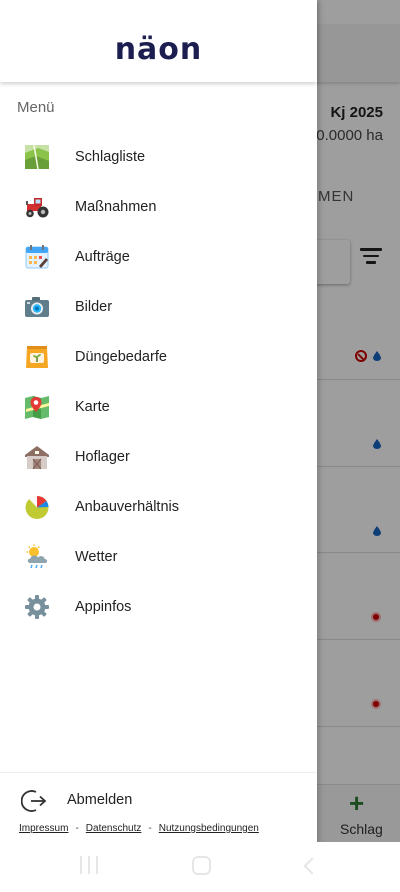 The height and width of the screenshot is (892, 400). I want to click on home-icon, so click(201, 865).